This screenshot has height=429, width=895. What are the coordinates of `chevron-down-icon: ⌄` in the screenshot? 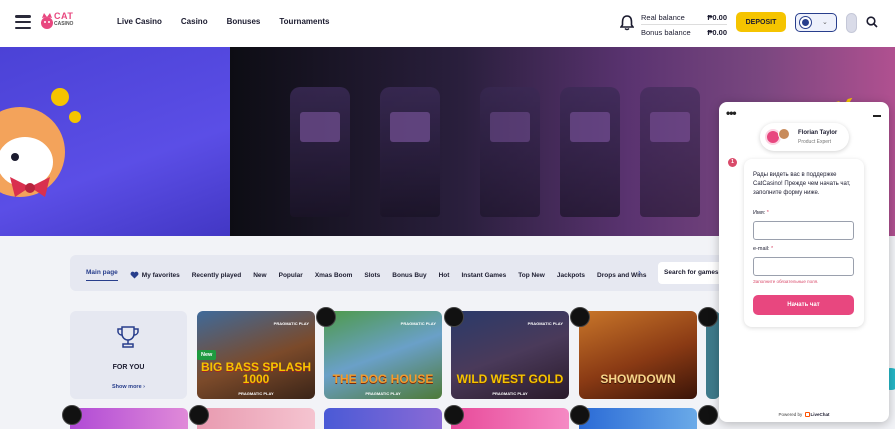 It's located at (825, 22).